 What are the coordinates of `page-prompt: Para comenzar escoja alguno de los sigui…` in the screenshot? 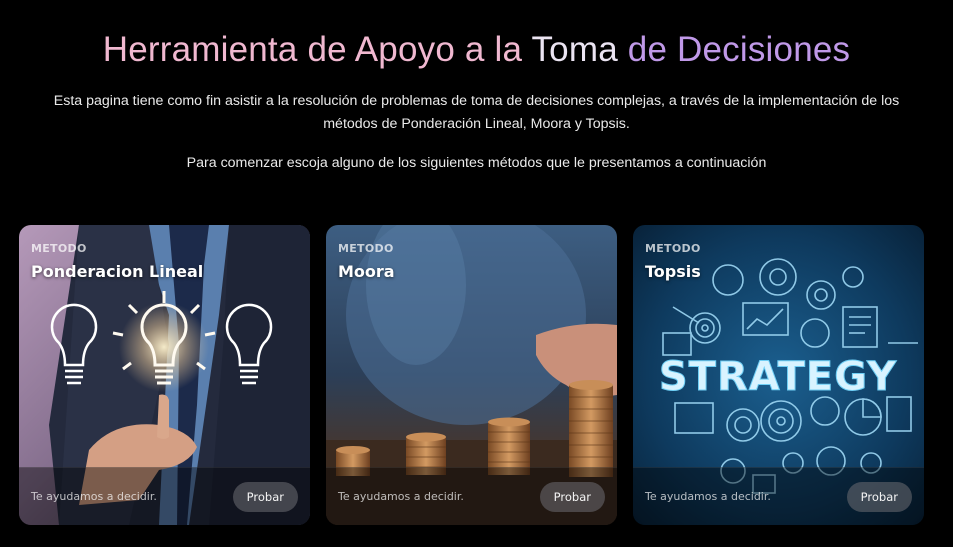 It's located at (476, 163).